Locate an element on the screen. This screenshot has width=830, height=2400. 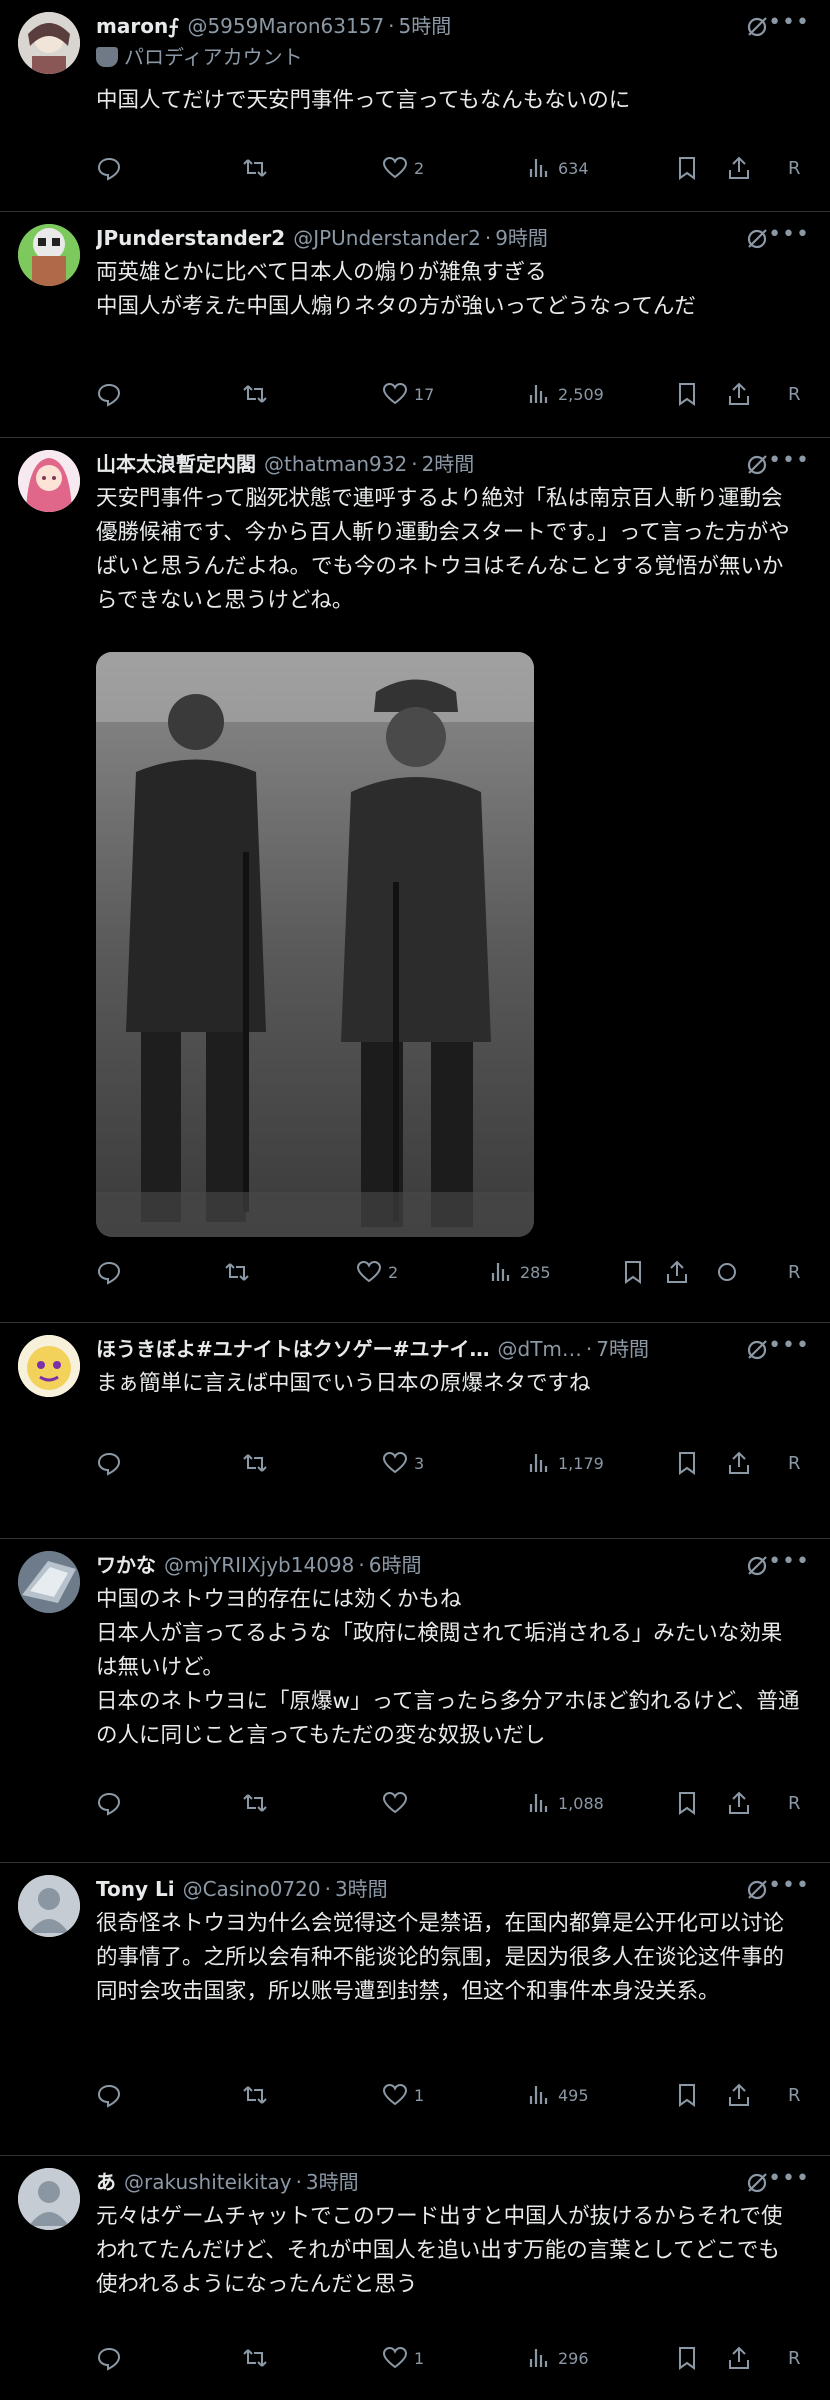
handle: @Casino0720 is located at coordinates (252, 1889).